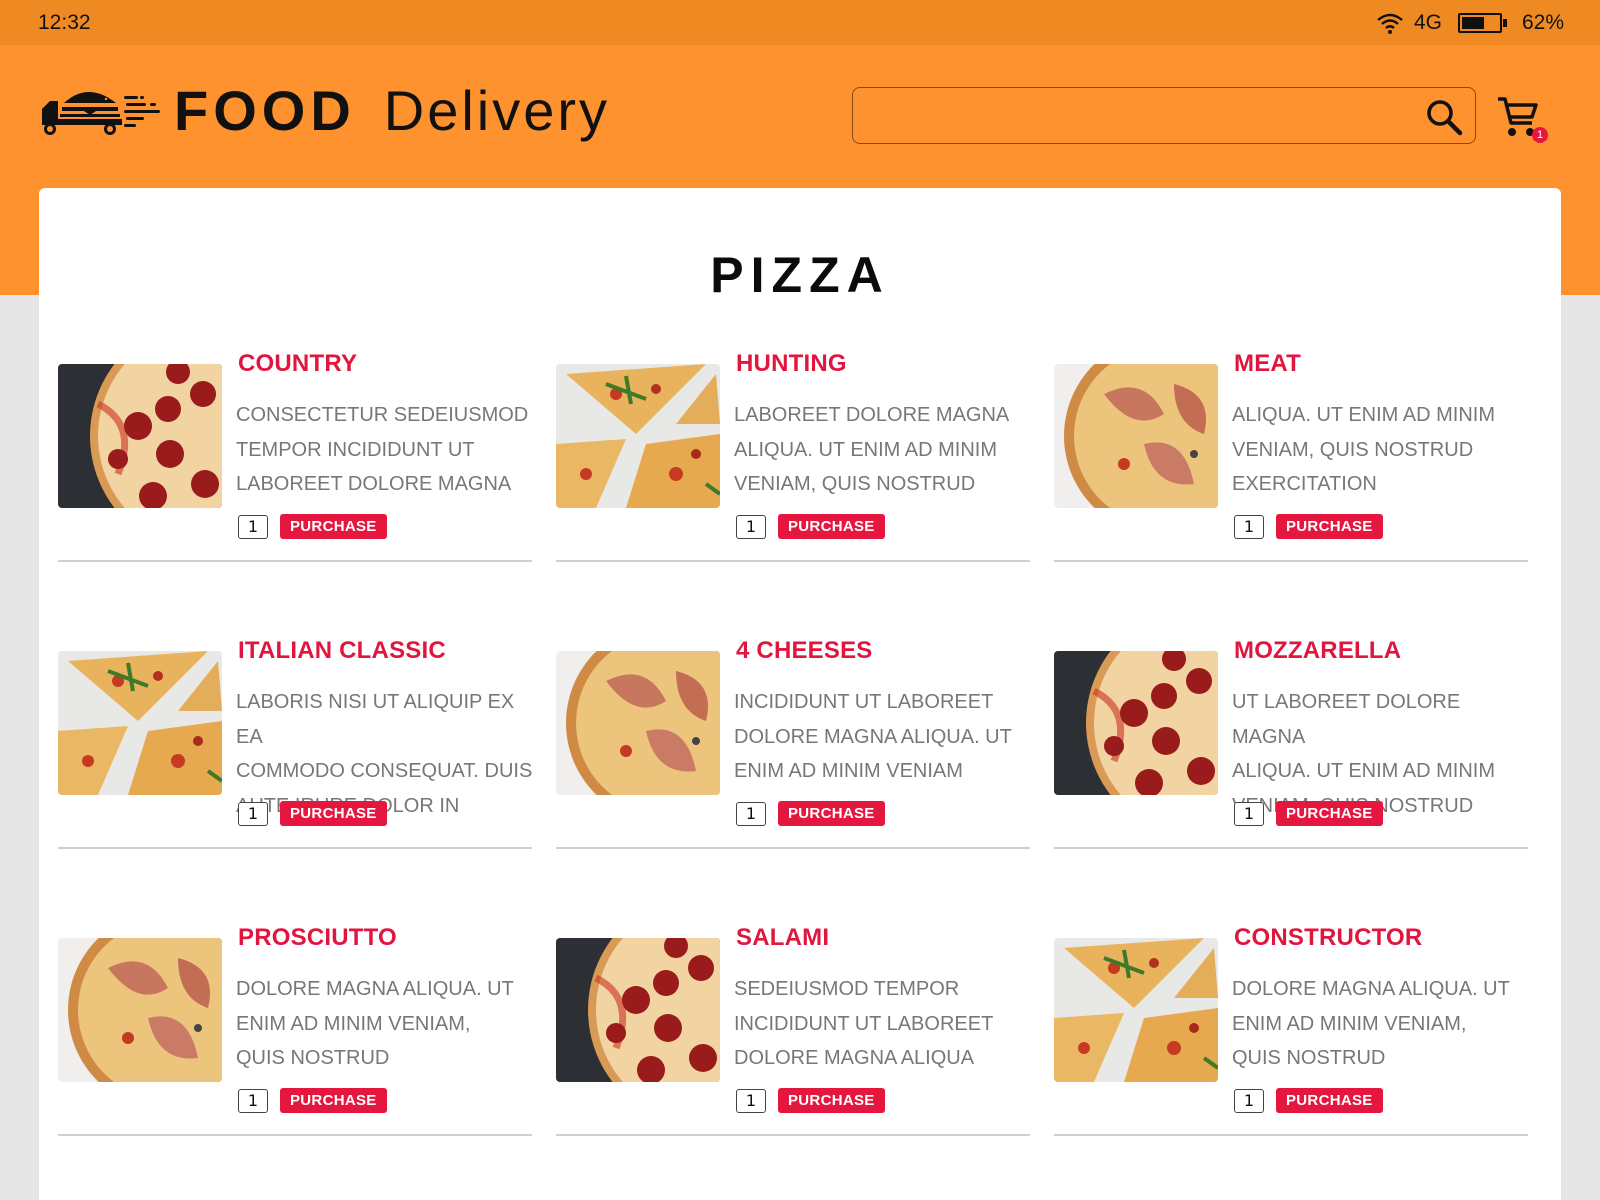  I want to click on search-input, so click(1164, 115).